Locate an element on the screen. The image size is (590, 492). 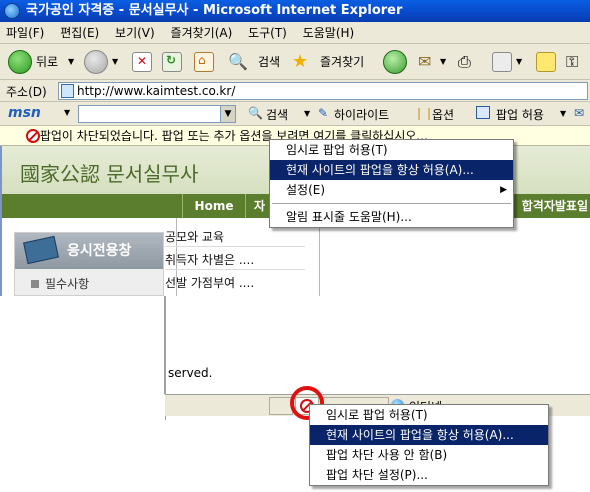
print-icon: ⎙ is located at coordinates (464, 62).